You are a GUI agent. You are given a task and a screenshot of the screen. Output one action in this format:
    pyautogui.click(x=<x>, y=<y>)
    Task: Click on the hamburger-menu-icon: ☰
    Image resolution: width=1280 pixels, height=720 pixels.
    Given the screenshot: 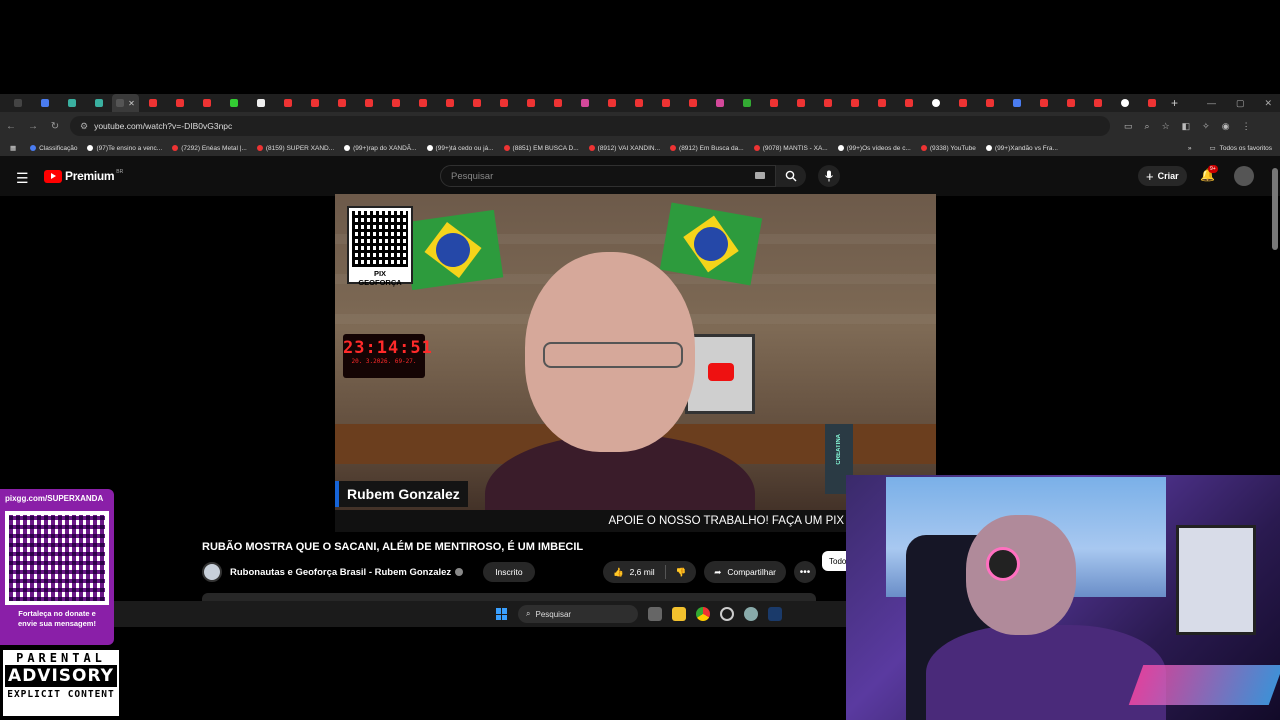 What is the action you would take?
    pyautogui.click(x=22, y=178)
    